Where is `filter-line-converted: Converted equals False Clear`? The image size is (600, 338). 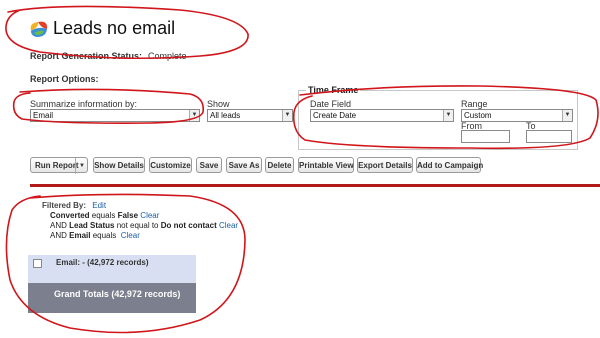 filter-line-converted: Converted equals False Clear is located at coordinates (144, 216).